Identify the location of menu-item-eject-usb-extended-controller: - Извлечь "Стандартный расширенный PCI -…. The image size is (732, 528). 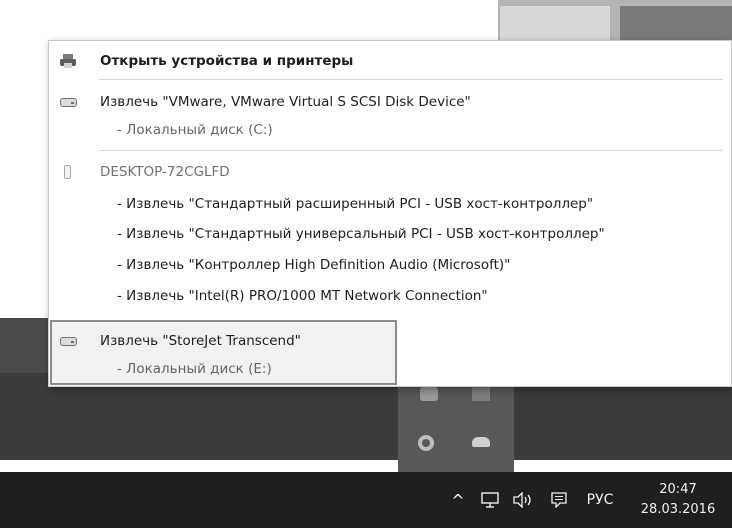
(390, 204).